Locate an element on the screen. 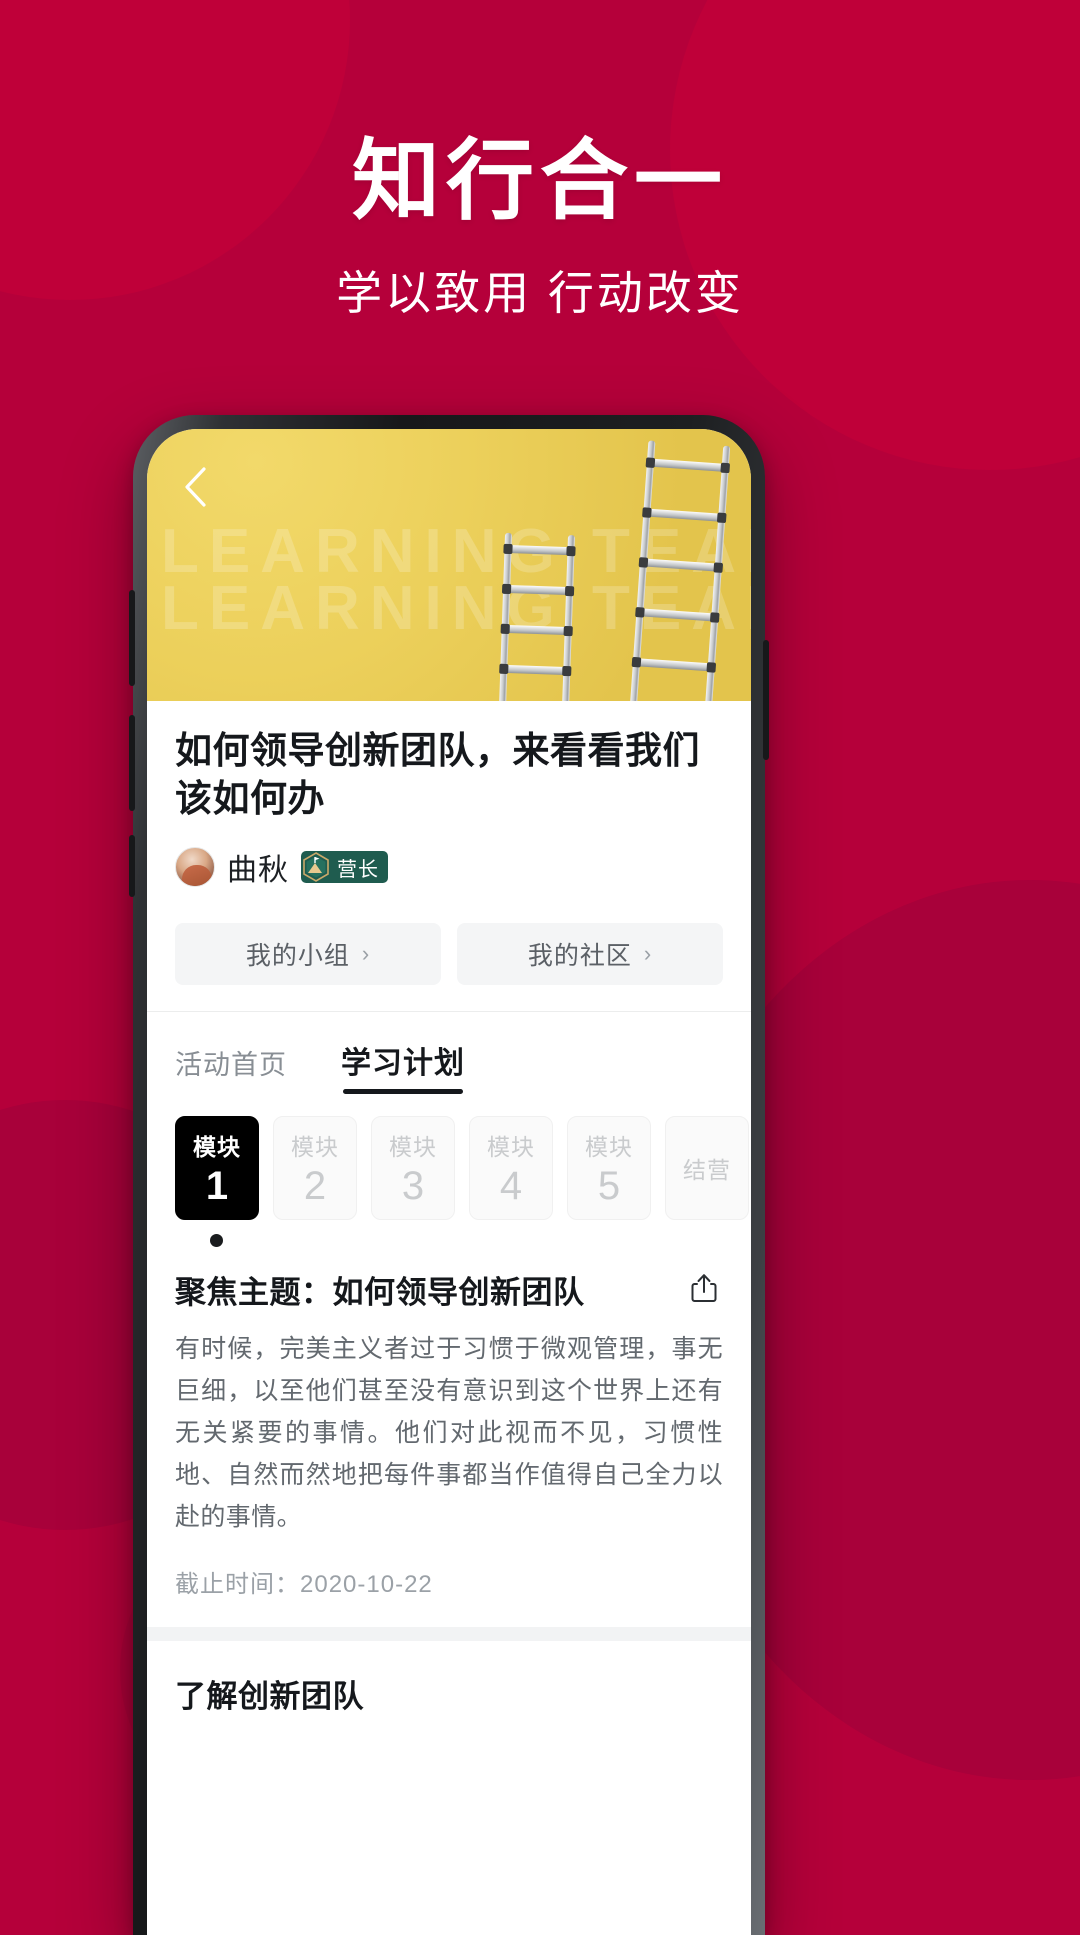  lesson-header: 聚焦主题：如何领导创新团队 is located at coordinates (449, 1289).